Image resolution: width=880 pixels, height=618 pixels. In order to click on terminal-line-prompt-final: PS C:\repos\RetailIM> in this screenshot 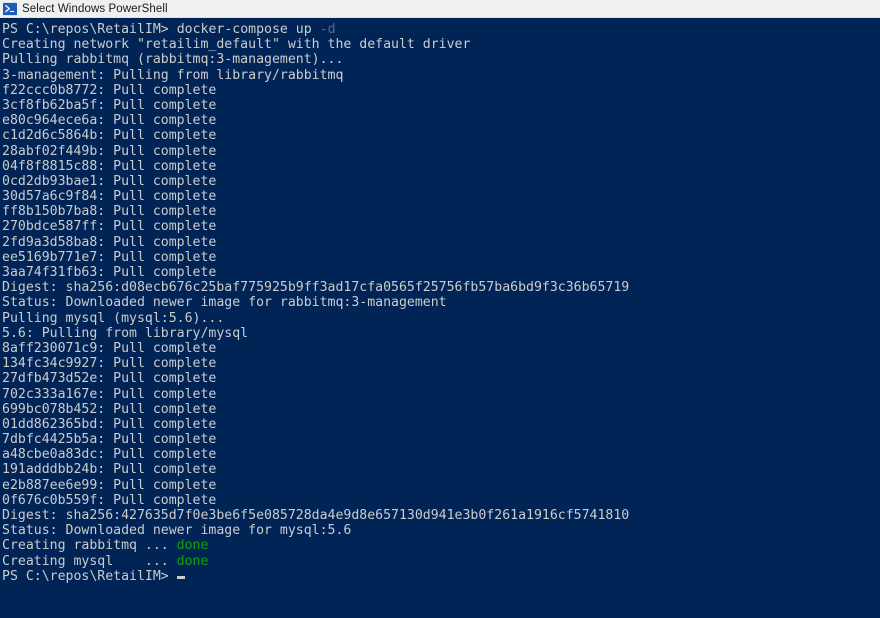, I will do `click(441, 576)`.